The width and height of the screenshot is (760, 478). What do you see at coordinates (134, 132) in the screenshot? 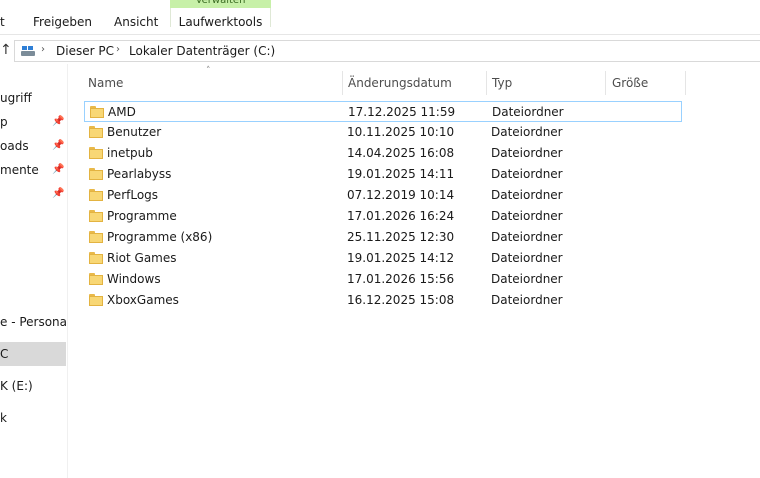
I see `file-name: Benutzer` at bounding box center [134, 132].